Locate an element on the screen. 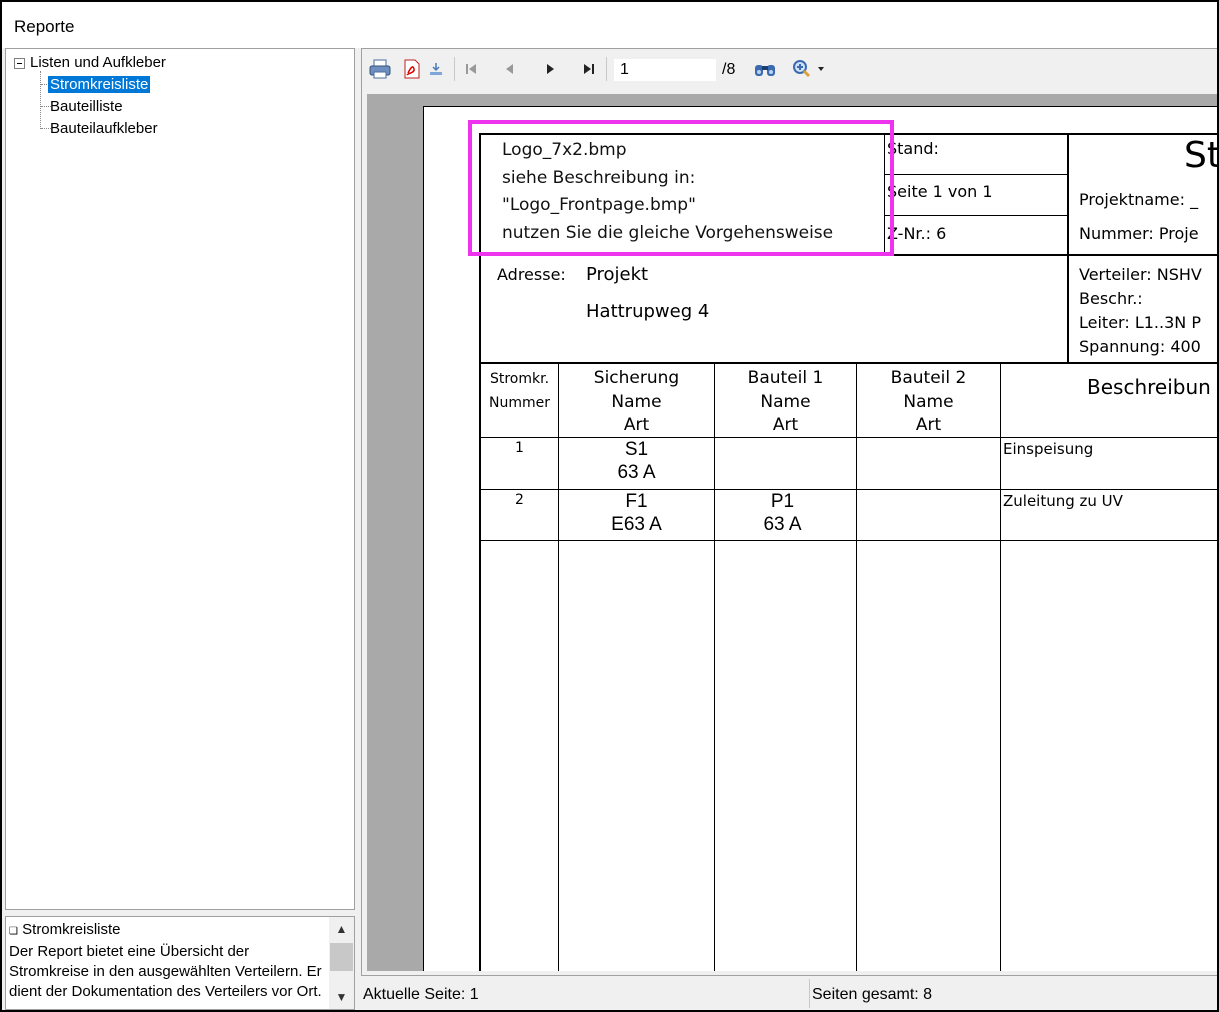  zoom-dropdown-icon is located at coordinates (821, 69).